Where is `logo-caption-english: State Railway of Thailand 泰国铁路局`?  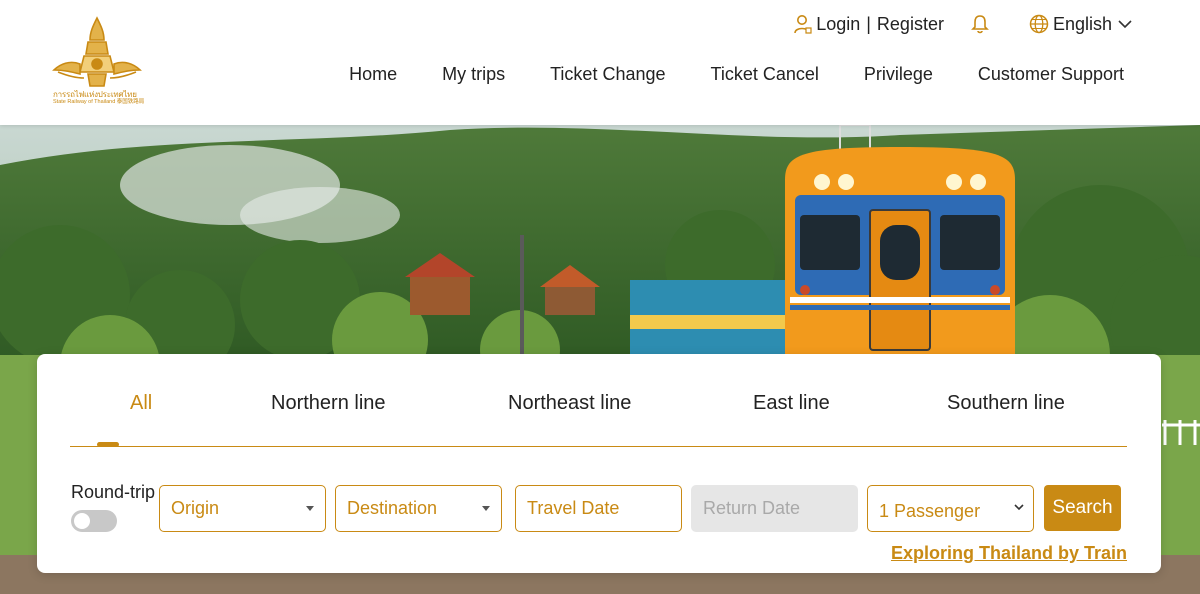 logo-caption-english: State Railway of Thailand 泰国铁路局 is located at coordinates (99, 102).